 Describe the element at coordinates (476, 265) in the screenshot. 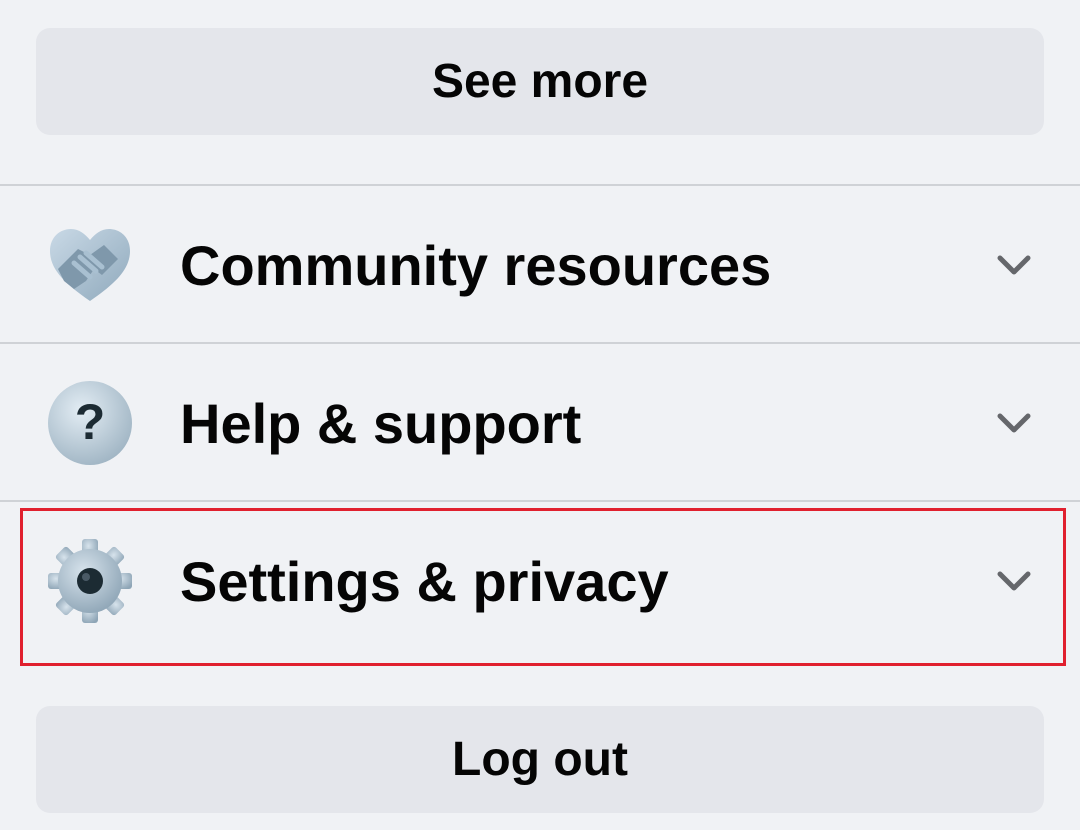

I see `menu-item-label: Community resources` at that location.